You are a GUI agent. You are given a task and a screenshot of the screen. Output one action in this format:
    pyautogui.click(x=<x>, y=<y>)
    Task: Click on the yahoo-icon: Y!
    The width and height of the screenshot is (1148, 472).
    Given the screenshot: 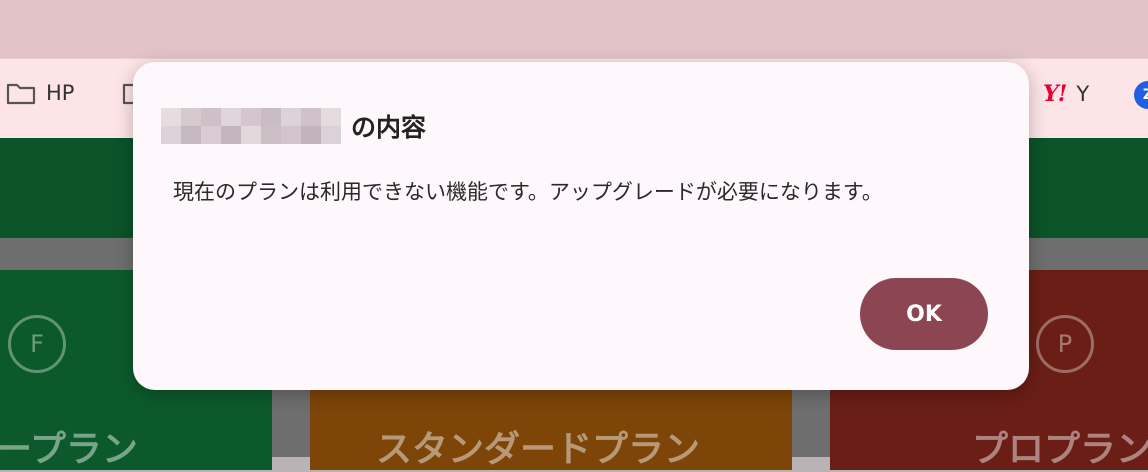 What is the action you would take?
    pyautogui.click(x=1055, y=94)
    